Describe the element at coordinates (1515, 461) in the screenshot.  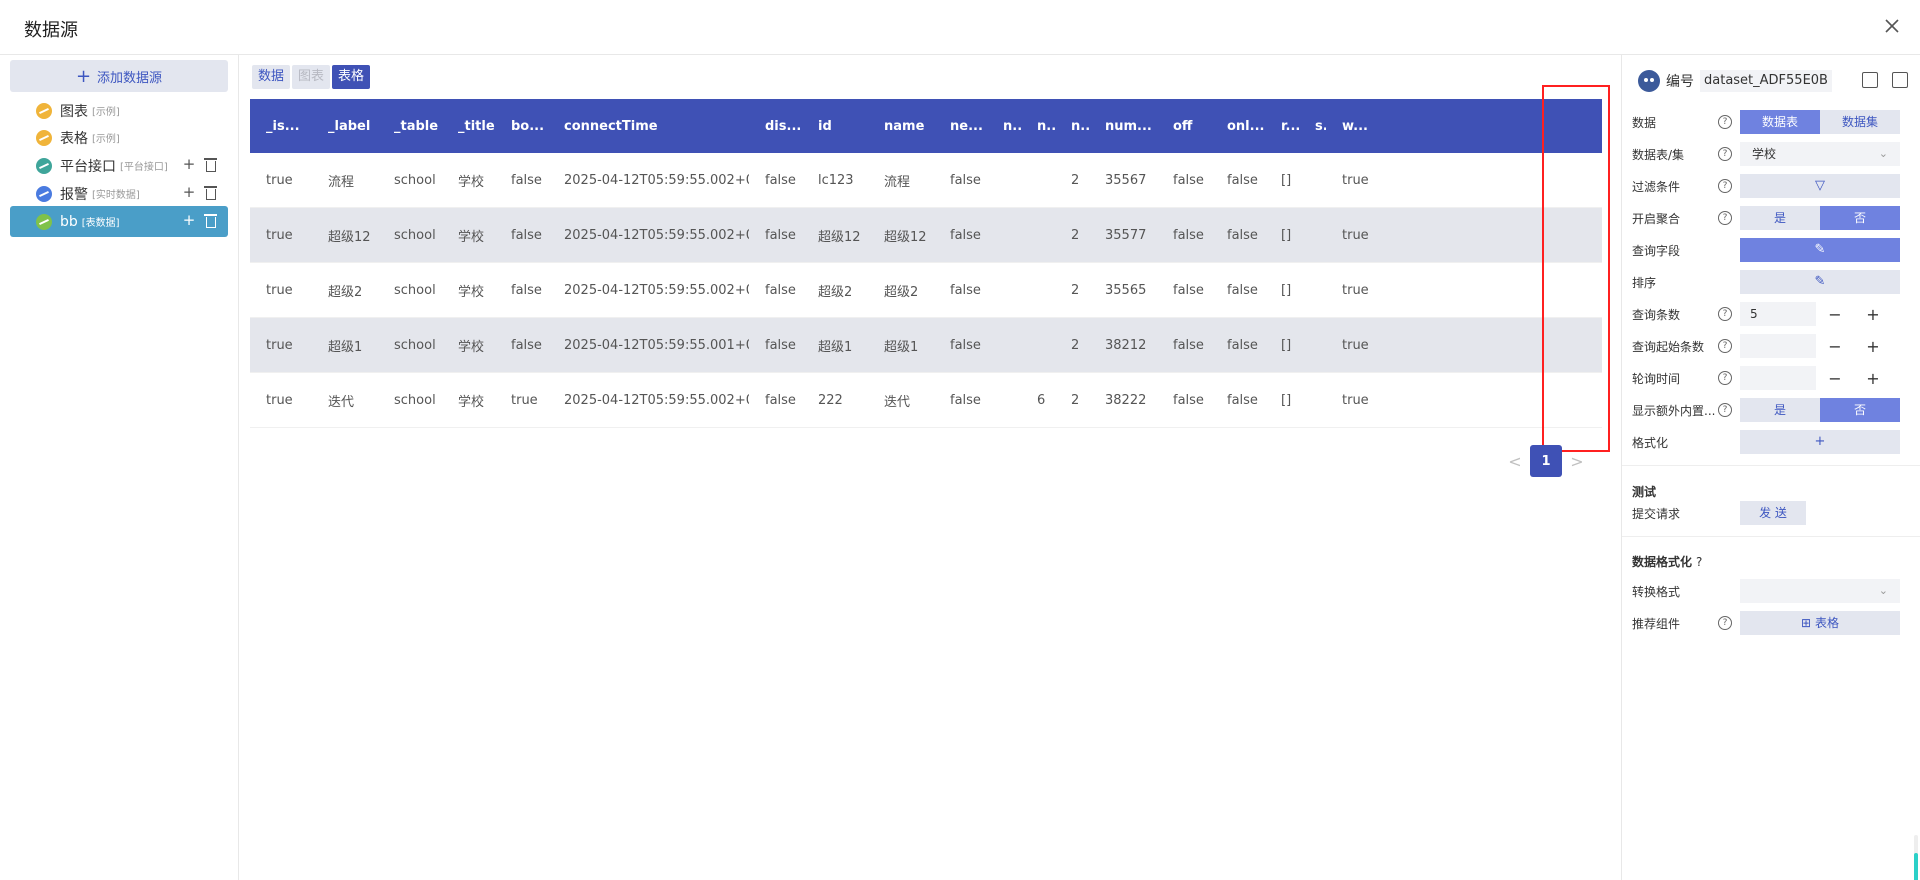
I see `prev-page-button: <` at that location.